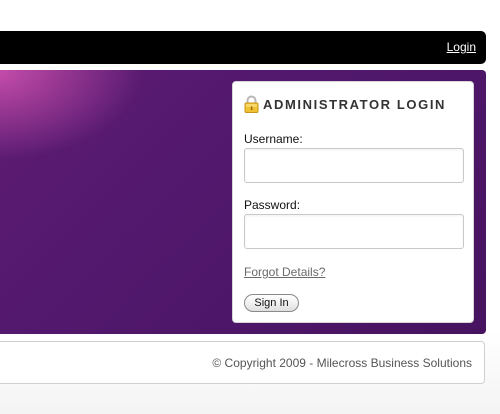 This screenshot has width=500, height=414. I want to click on login-panel-header: Administrator Login, so click(345, 104).